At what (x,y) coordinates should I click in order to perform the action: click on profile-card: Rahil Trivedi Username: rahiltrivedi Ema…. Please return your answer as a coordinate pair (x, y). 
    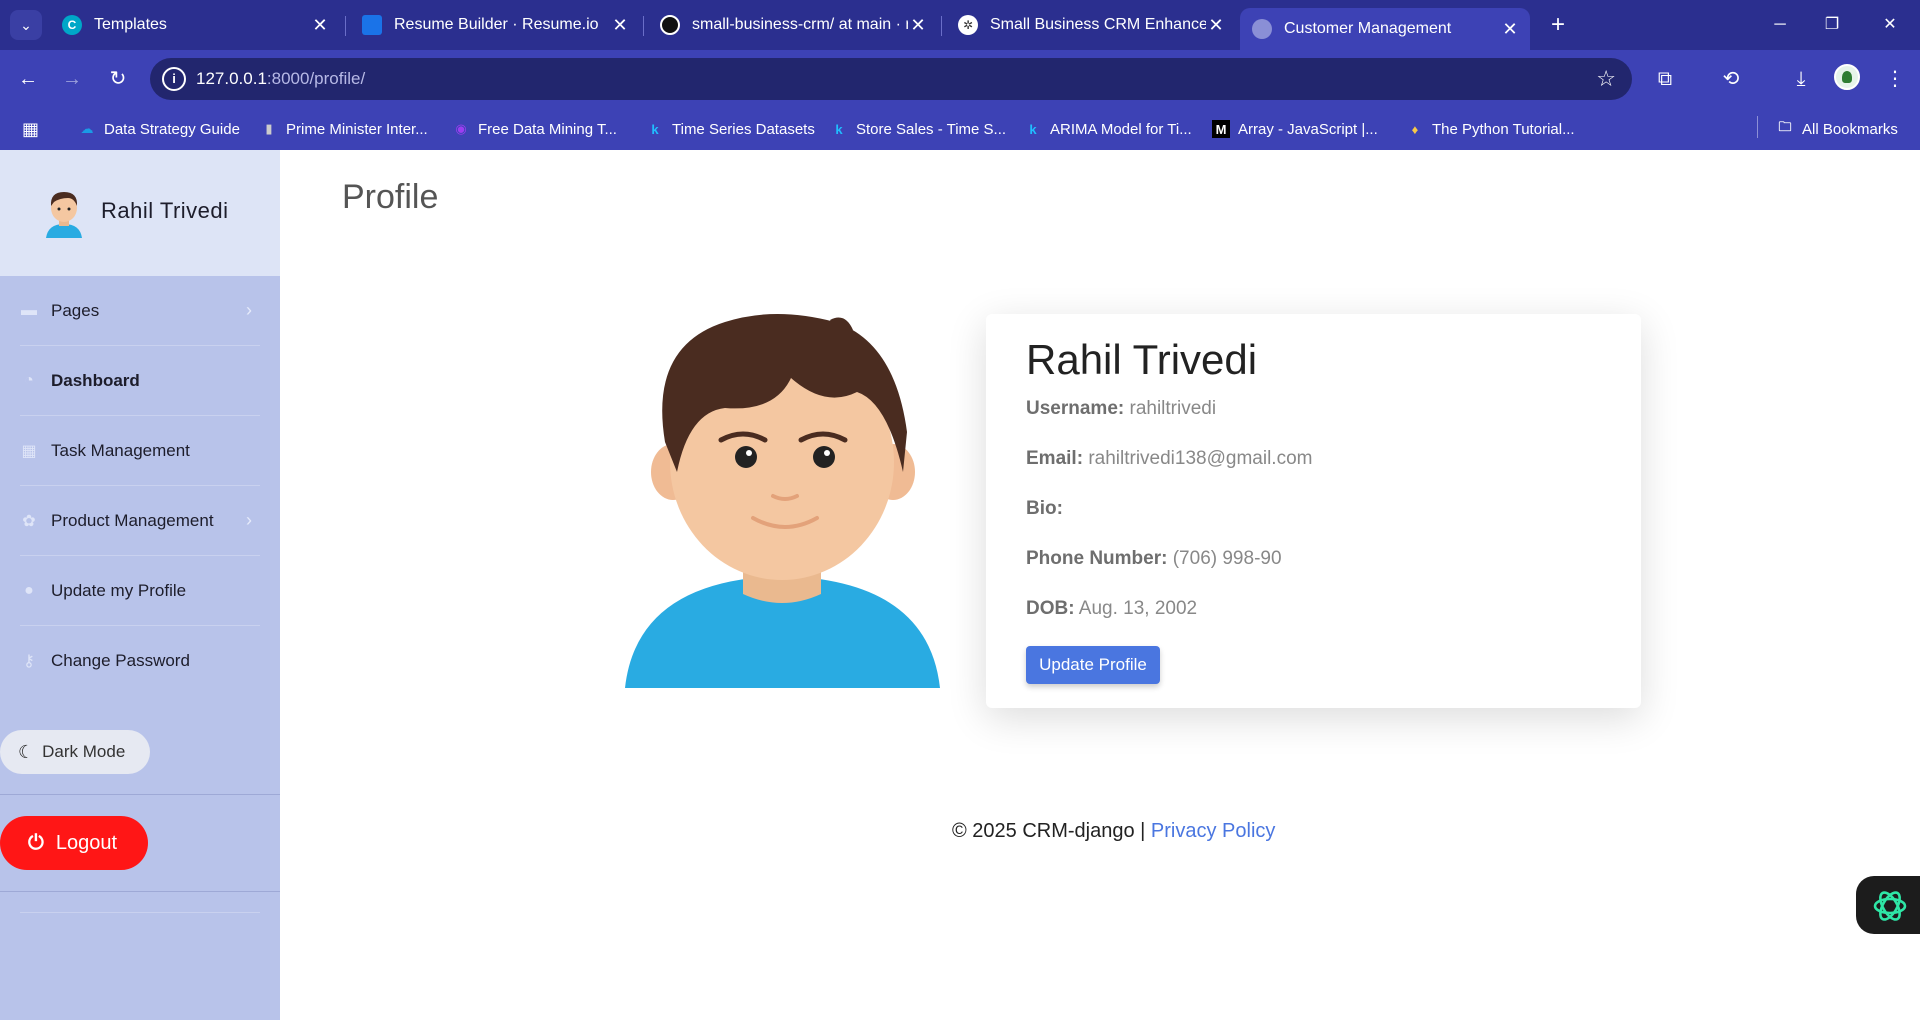
    Looking at the image, I should click on (1313, 511).